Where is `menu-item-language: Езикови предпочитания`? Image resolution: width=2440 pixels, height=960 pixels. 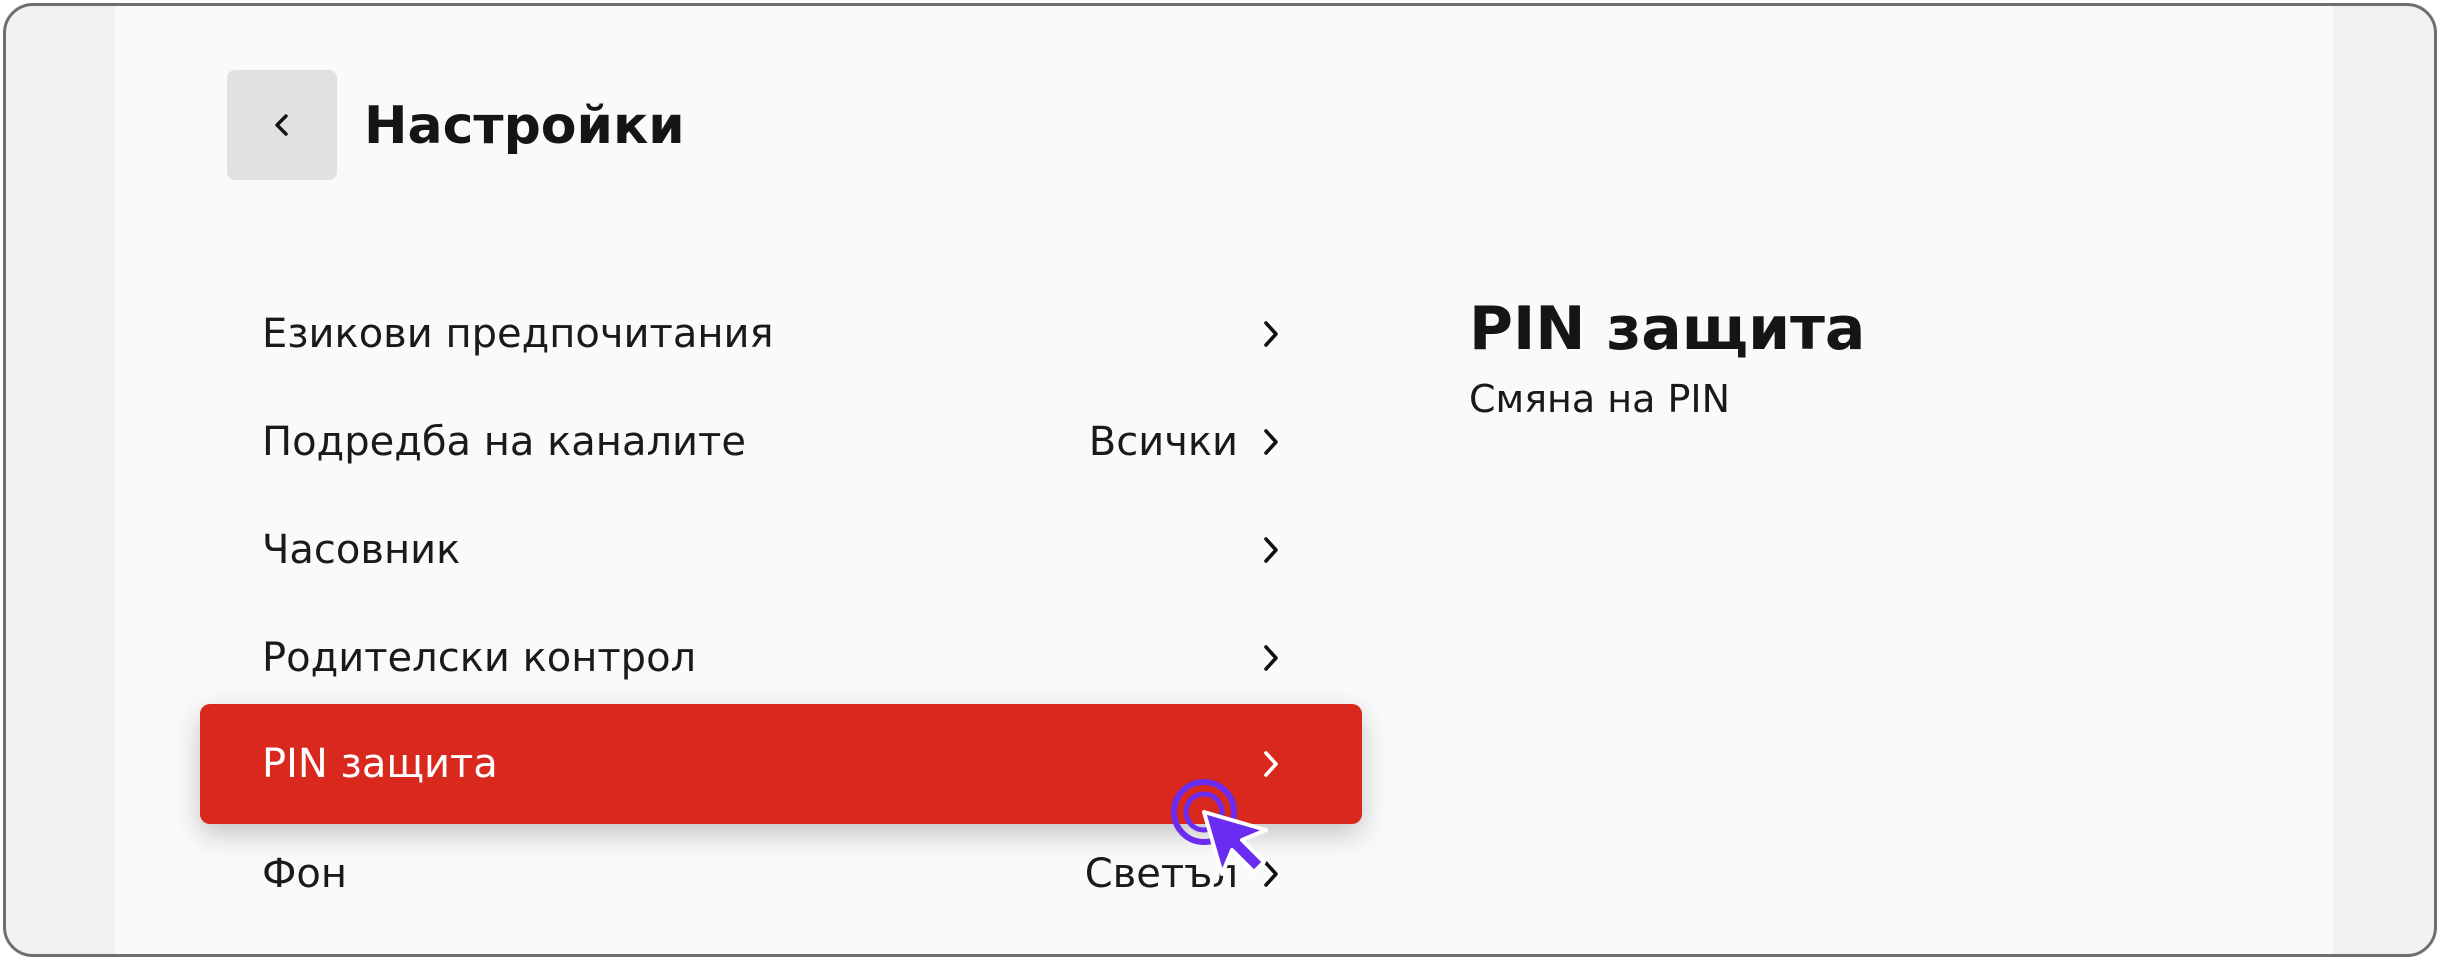 menu-item-language: Езикови предпочитания is located at coordinates (781, 334).